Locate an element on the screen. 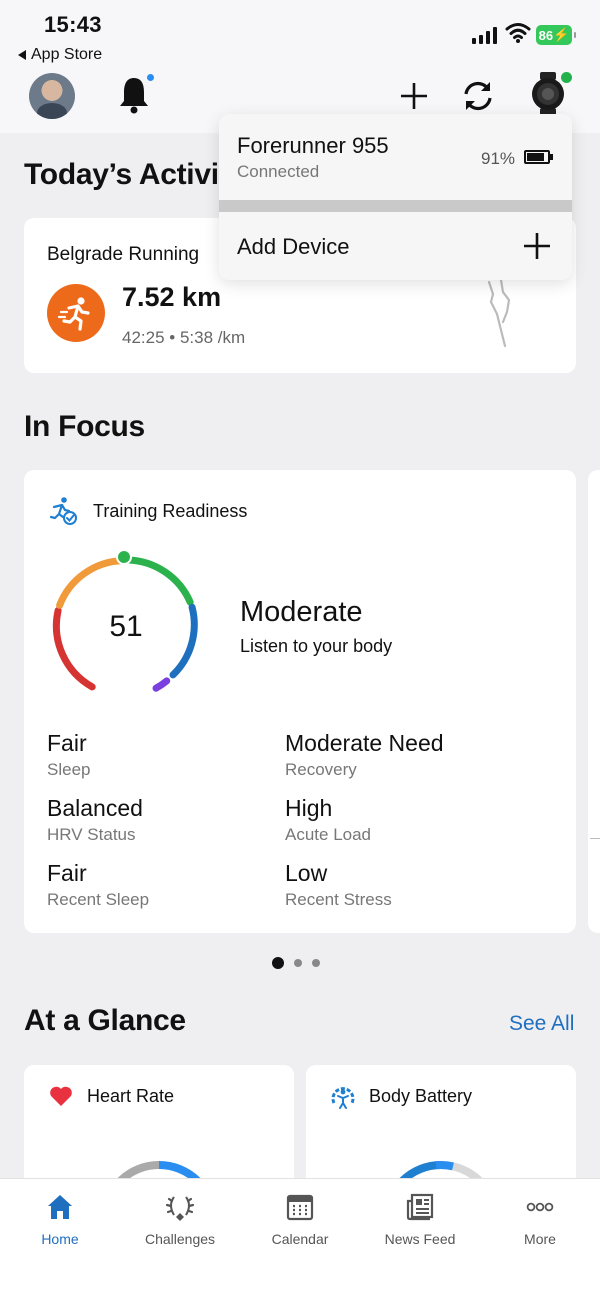 Image resolution: width=600 pixels, height=1299 pixels. today-heading: Today’s Activi is located at coordinates (121, 174).